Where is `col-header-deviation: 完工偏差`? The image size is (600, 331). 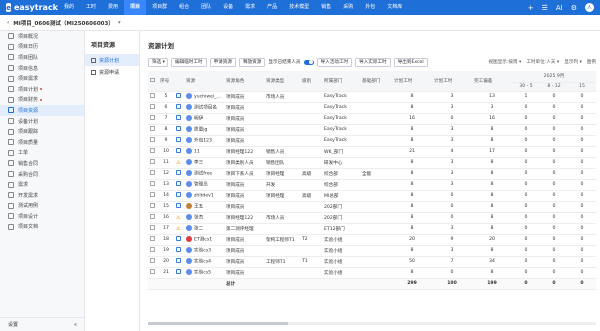
col-header-deviation: 完工偏差 is located at coordinates (492, 81).